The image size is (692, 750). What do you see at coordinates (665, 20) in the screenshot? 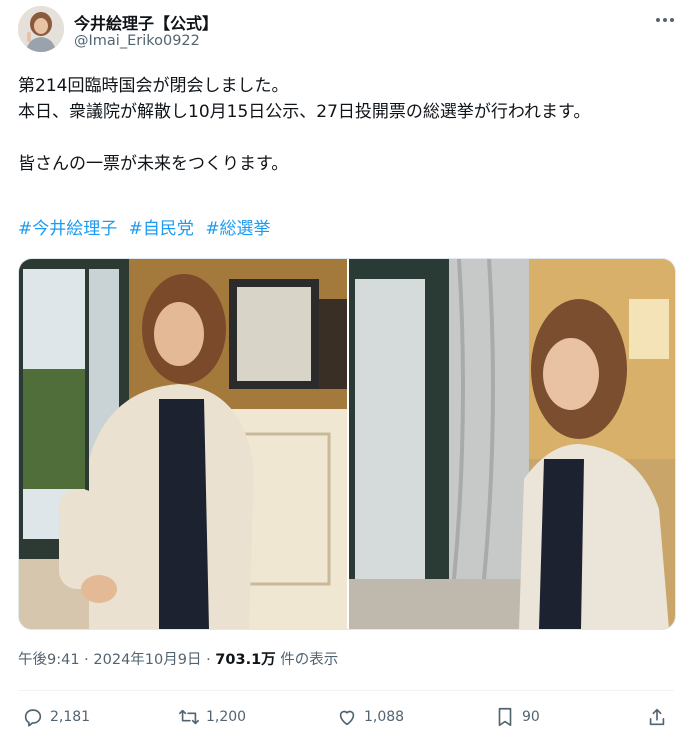
I see `more-icon` at bounding box center [665, 20].